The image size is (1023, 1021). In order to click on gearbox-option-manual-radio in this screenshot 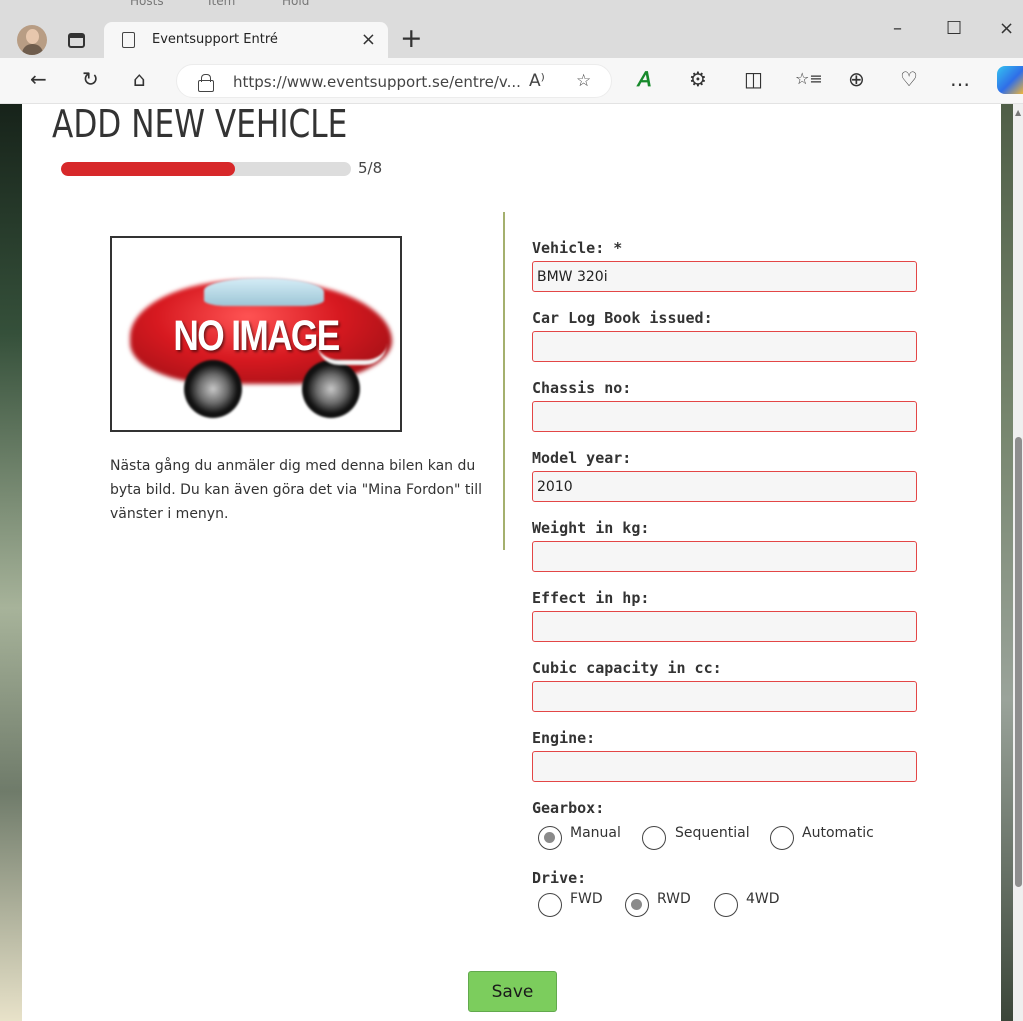, I will do `click(550, 838)`.